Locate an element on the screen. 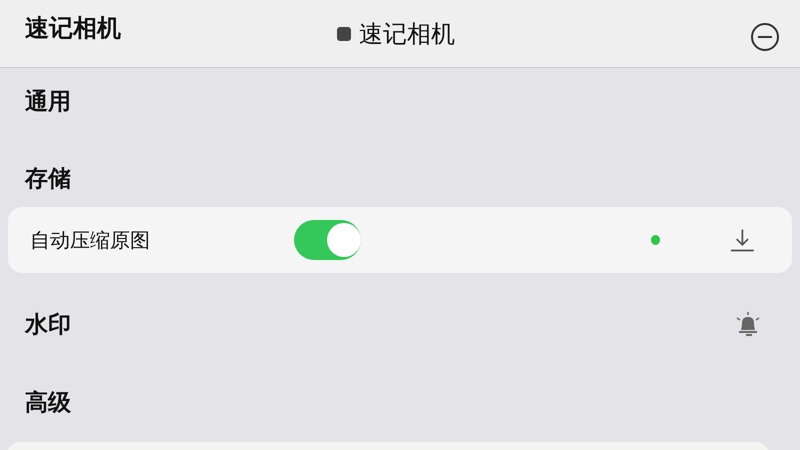 This screenshot has width=800, height=450. screen-title: 速记相机 is located at coordinates (73, 28).